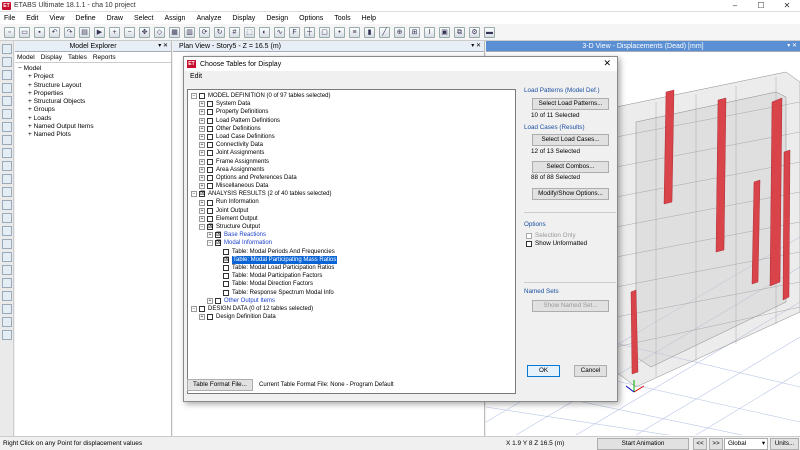 This screenshot has height=450, width=800. What do you see at coordinates (294, 32) in the screenshot?
I see `forces-icon: F` at bounding box center [294, 32].